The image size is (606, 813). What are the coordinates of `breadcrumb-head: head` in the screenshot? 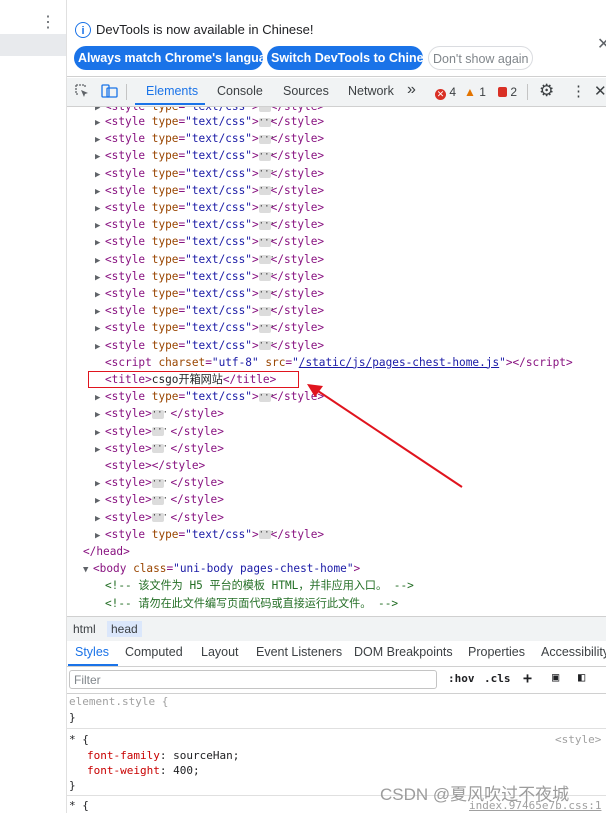 It's located at (124, 629).